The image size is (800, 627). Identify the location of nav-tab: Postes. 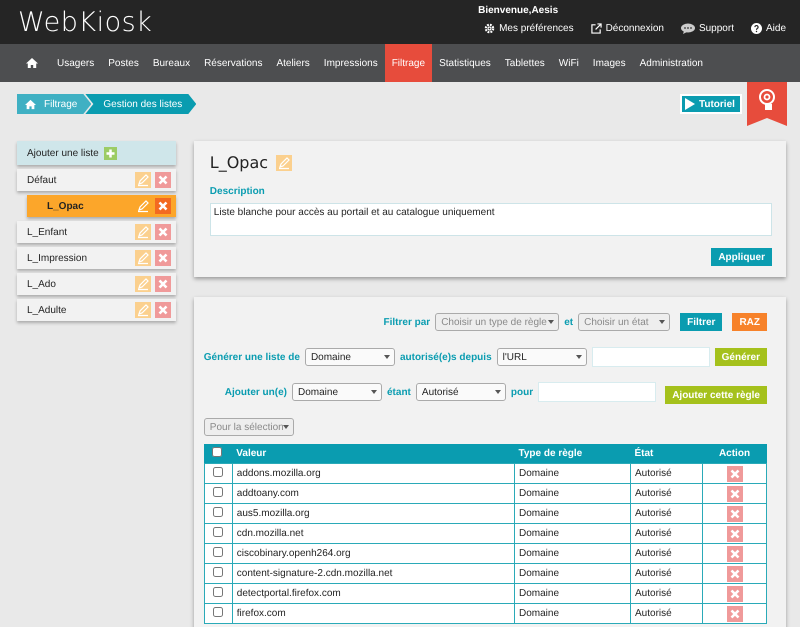
(123, 63).